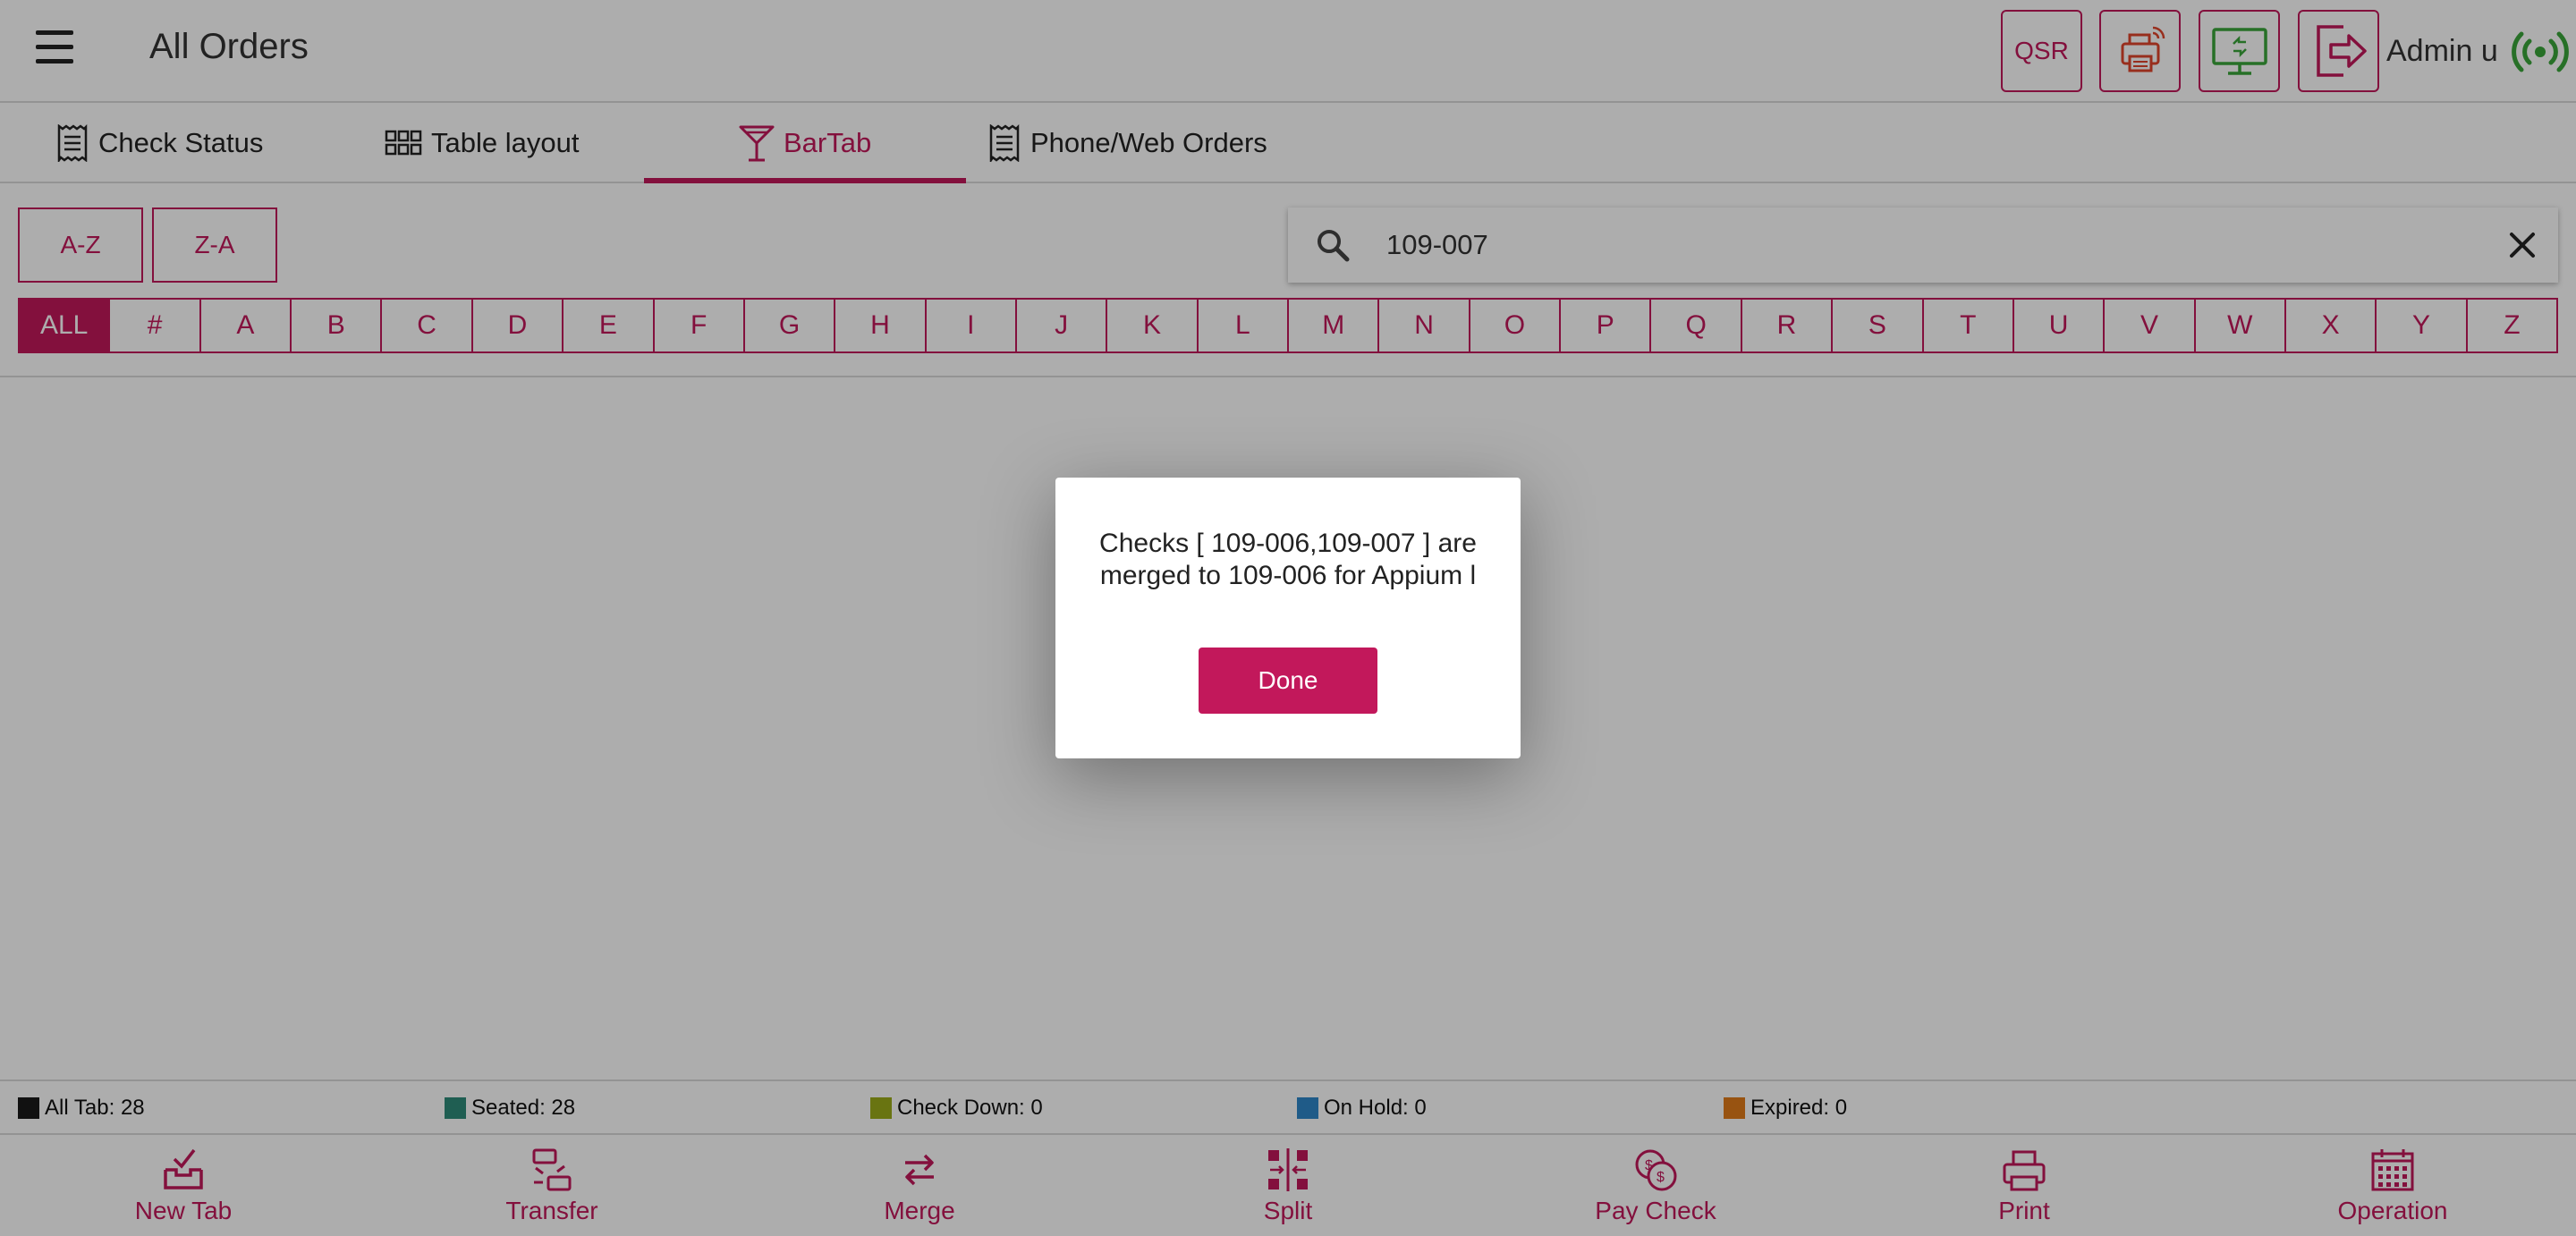  What do you see at coordinates (1288, 543) in the screenshot?
I see `dialog-message-line-1: Checks [ 109-006,109-007 ] are` at bounding box center [1288, 543].